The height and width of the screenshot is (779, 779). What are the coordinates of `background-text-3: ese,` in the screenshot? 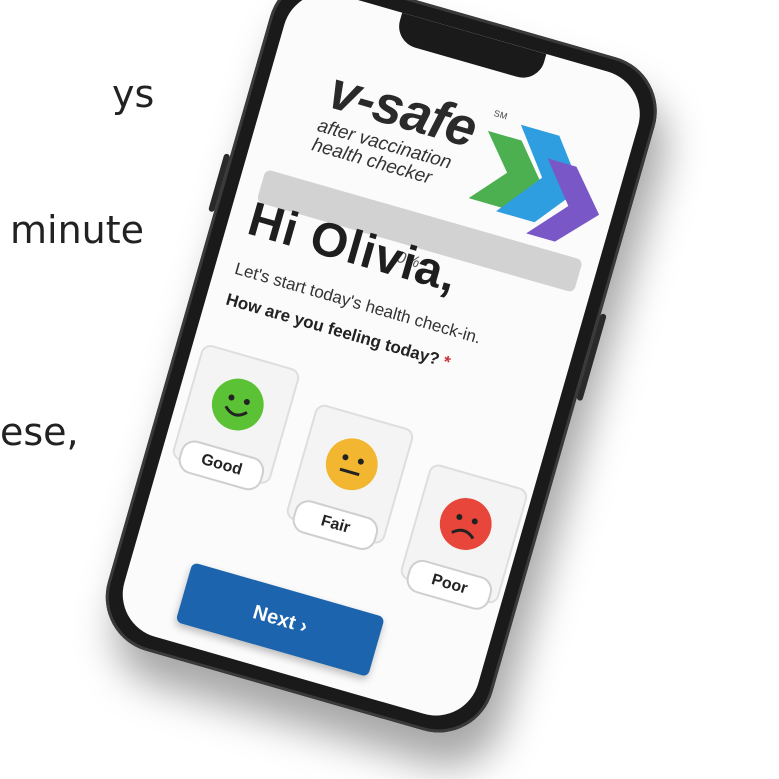 It's located at (39, 432).